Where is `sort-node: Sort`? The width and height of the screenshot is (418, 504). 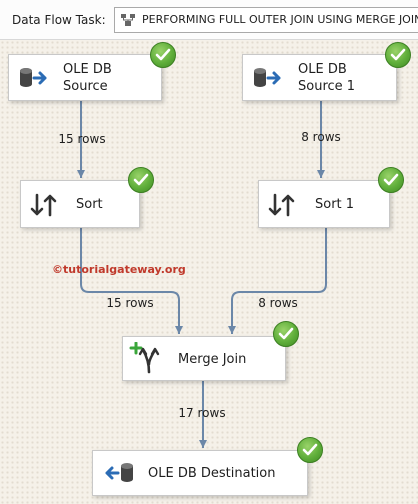 sort-node: Sort is located at coordinates (80, 204).